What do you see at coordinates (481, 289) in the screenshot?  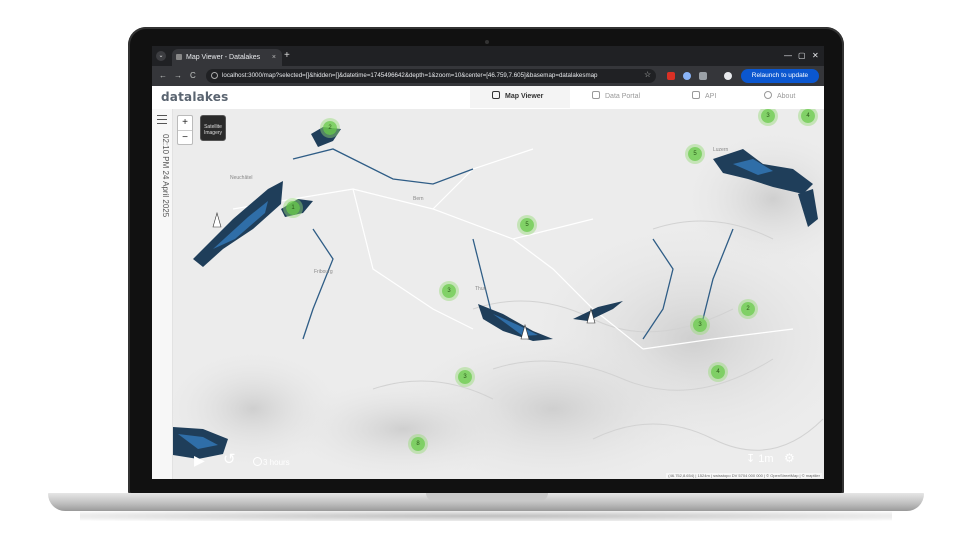 I see `place-label: Thun` at bounding box center [481, 289].